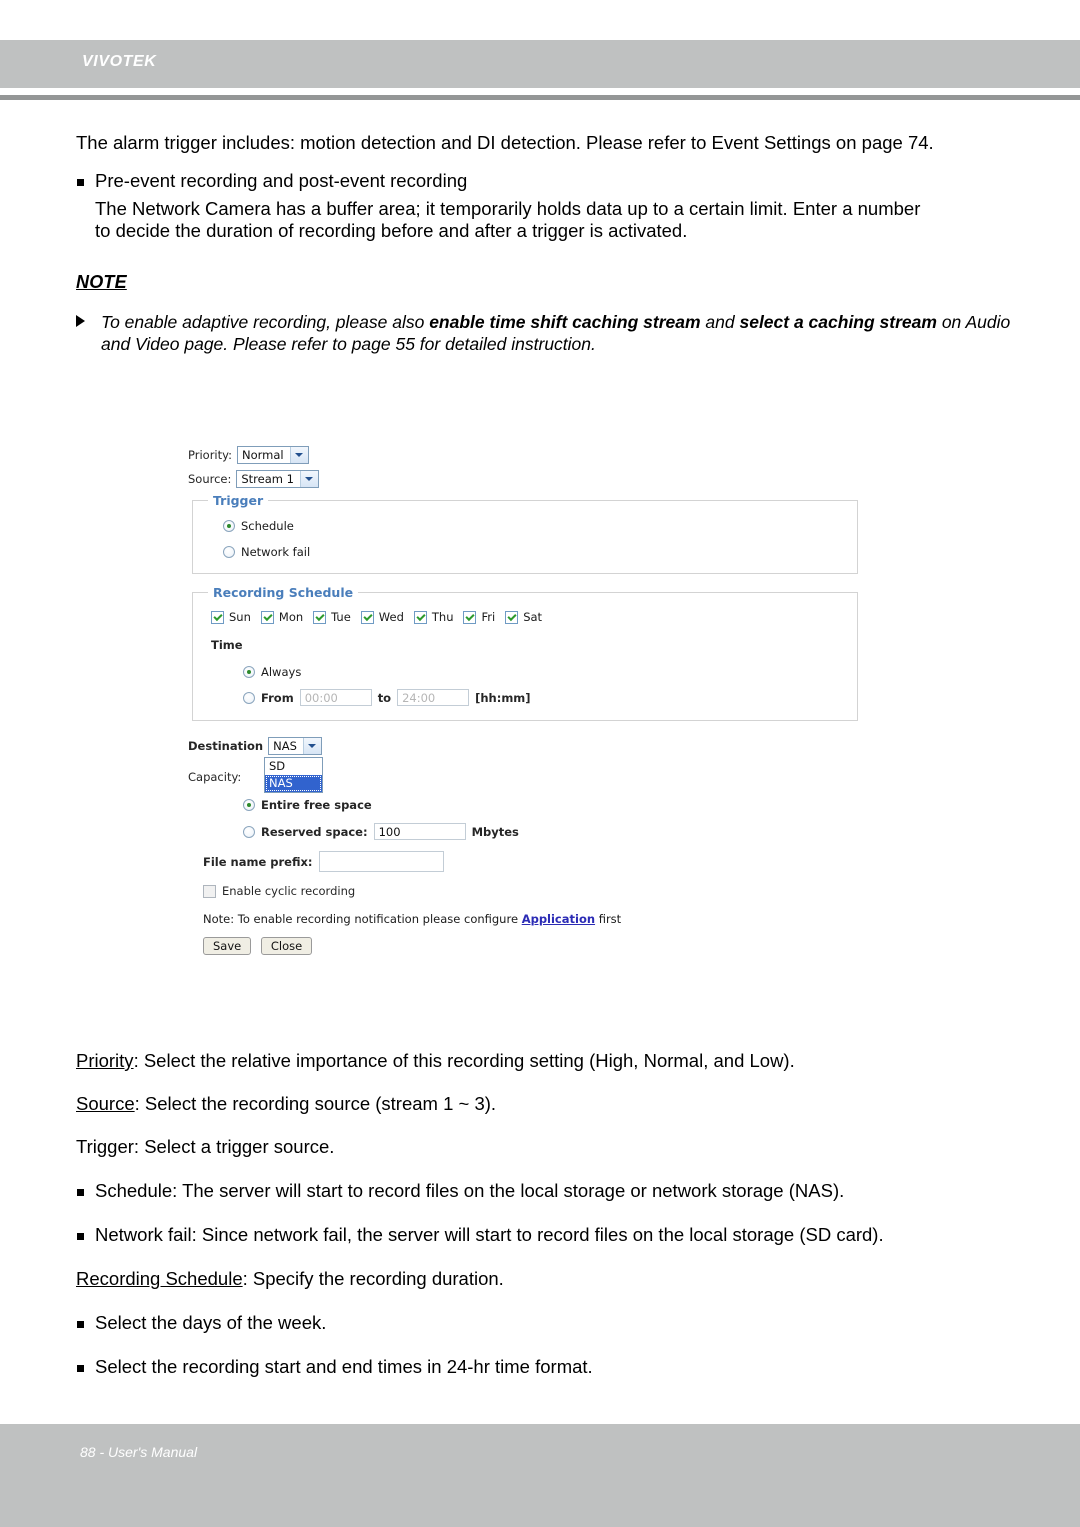  I want to click on file-name-prefix-row: File name prefix:, so click(545, 861).